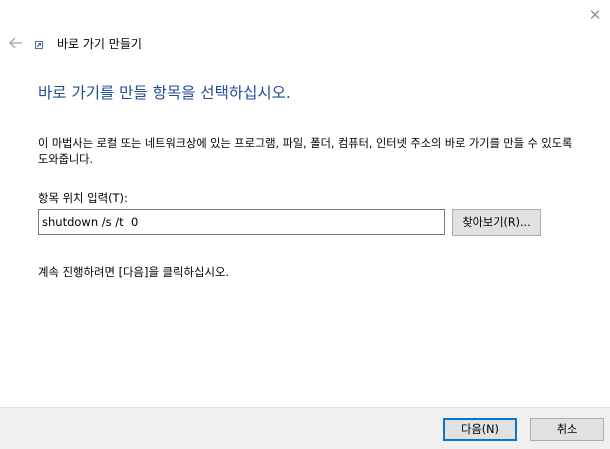 This screenshot has width=610, height=449. What do you see at coordinates (164, 93) in the screenshot?
I see `page-heading: 바로 가기를 만들 항목을 선택하십시오.` at bounding box center [164, 93].